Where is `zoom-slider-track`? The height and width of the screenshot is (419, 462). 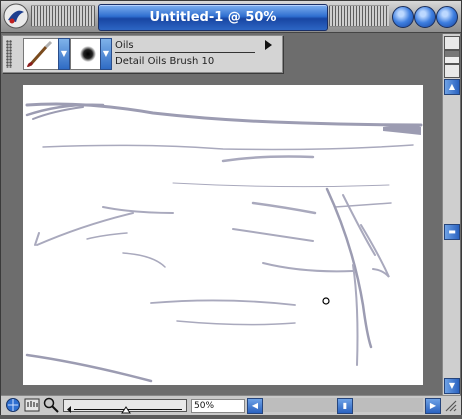 zoom-slider-track is located at coordinates (124, 410).